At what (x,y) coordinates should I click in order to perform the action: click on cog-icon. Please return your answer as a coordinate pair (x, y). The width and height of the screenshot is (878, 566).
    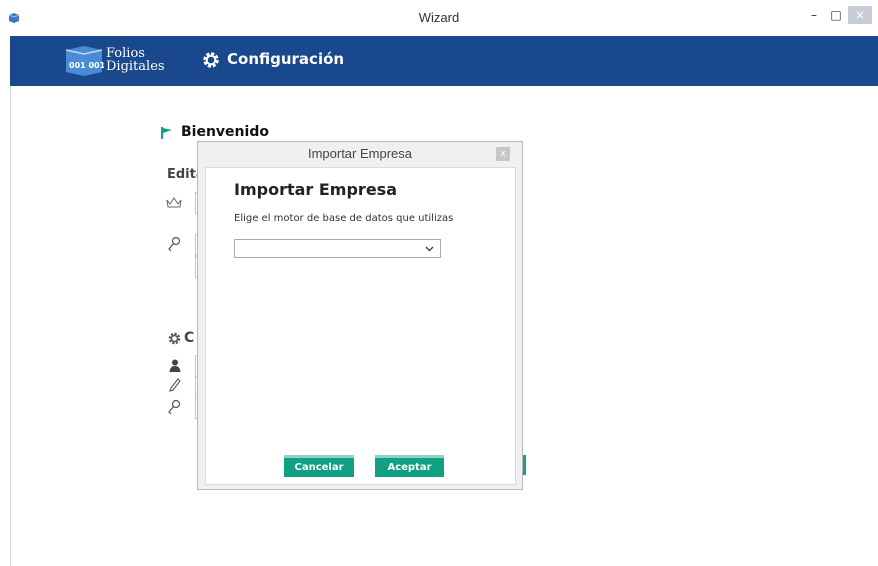
    Looking at the image, I should click on (174, 338).